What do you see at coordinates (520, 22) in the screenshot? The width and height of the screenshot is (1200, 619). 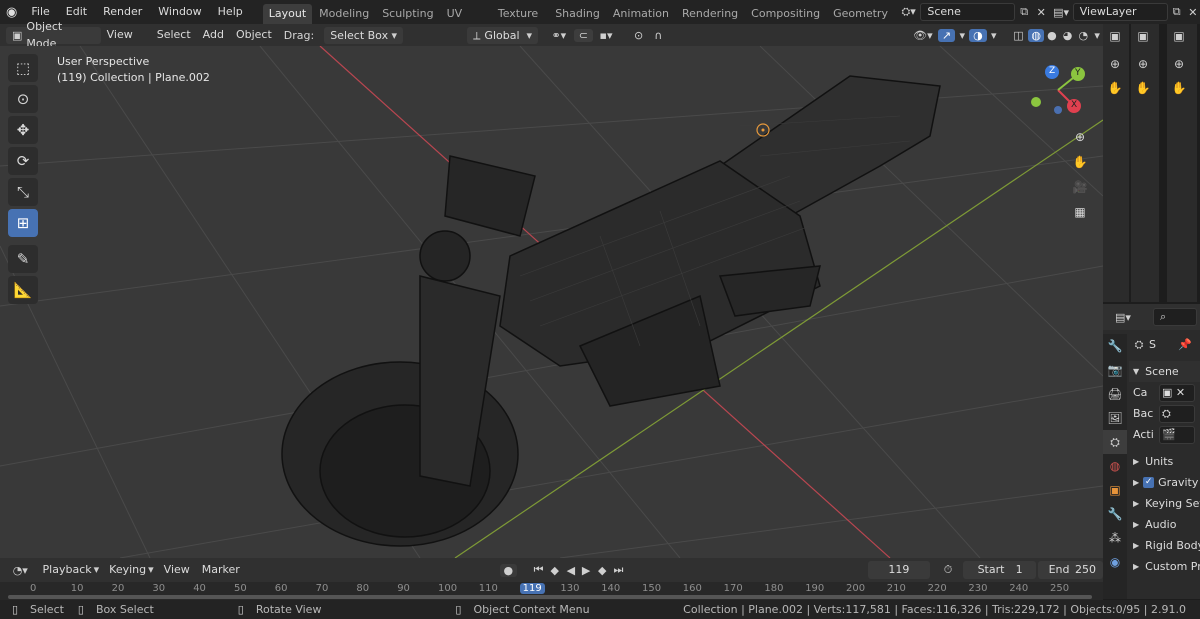 I see `tab-texture-paint: Texture Paint` at bounding box center [520, 22].